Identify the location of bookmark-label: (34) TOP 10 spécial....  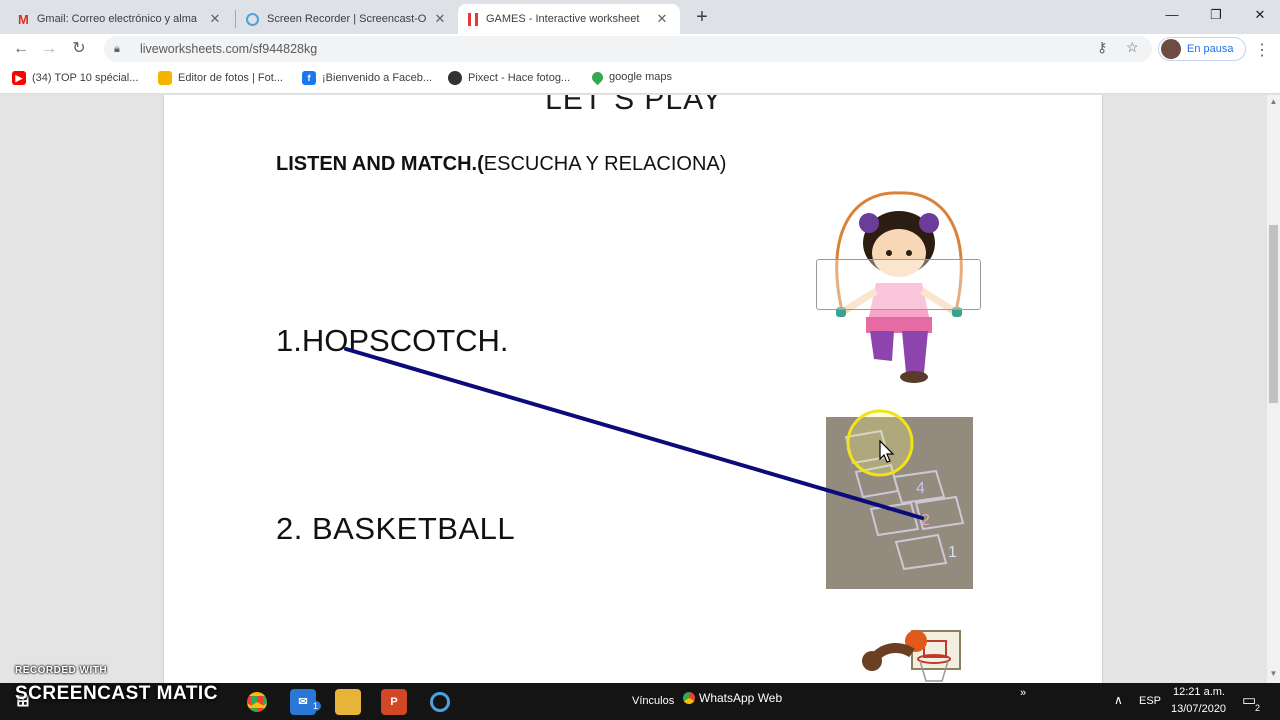
(85, 78).